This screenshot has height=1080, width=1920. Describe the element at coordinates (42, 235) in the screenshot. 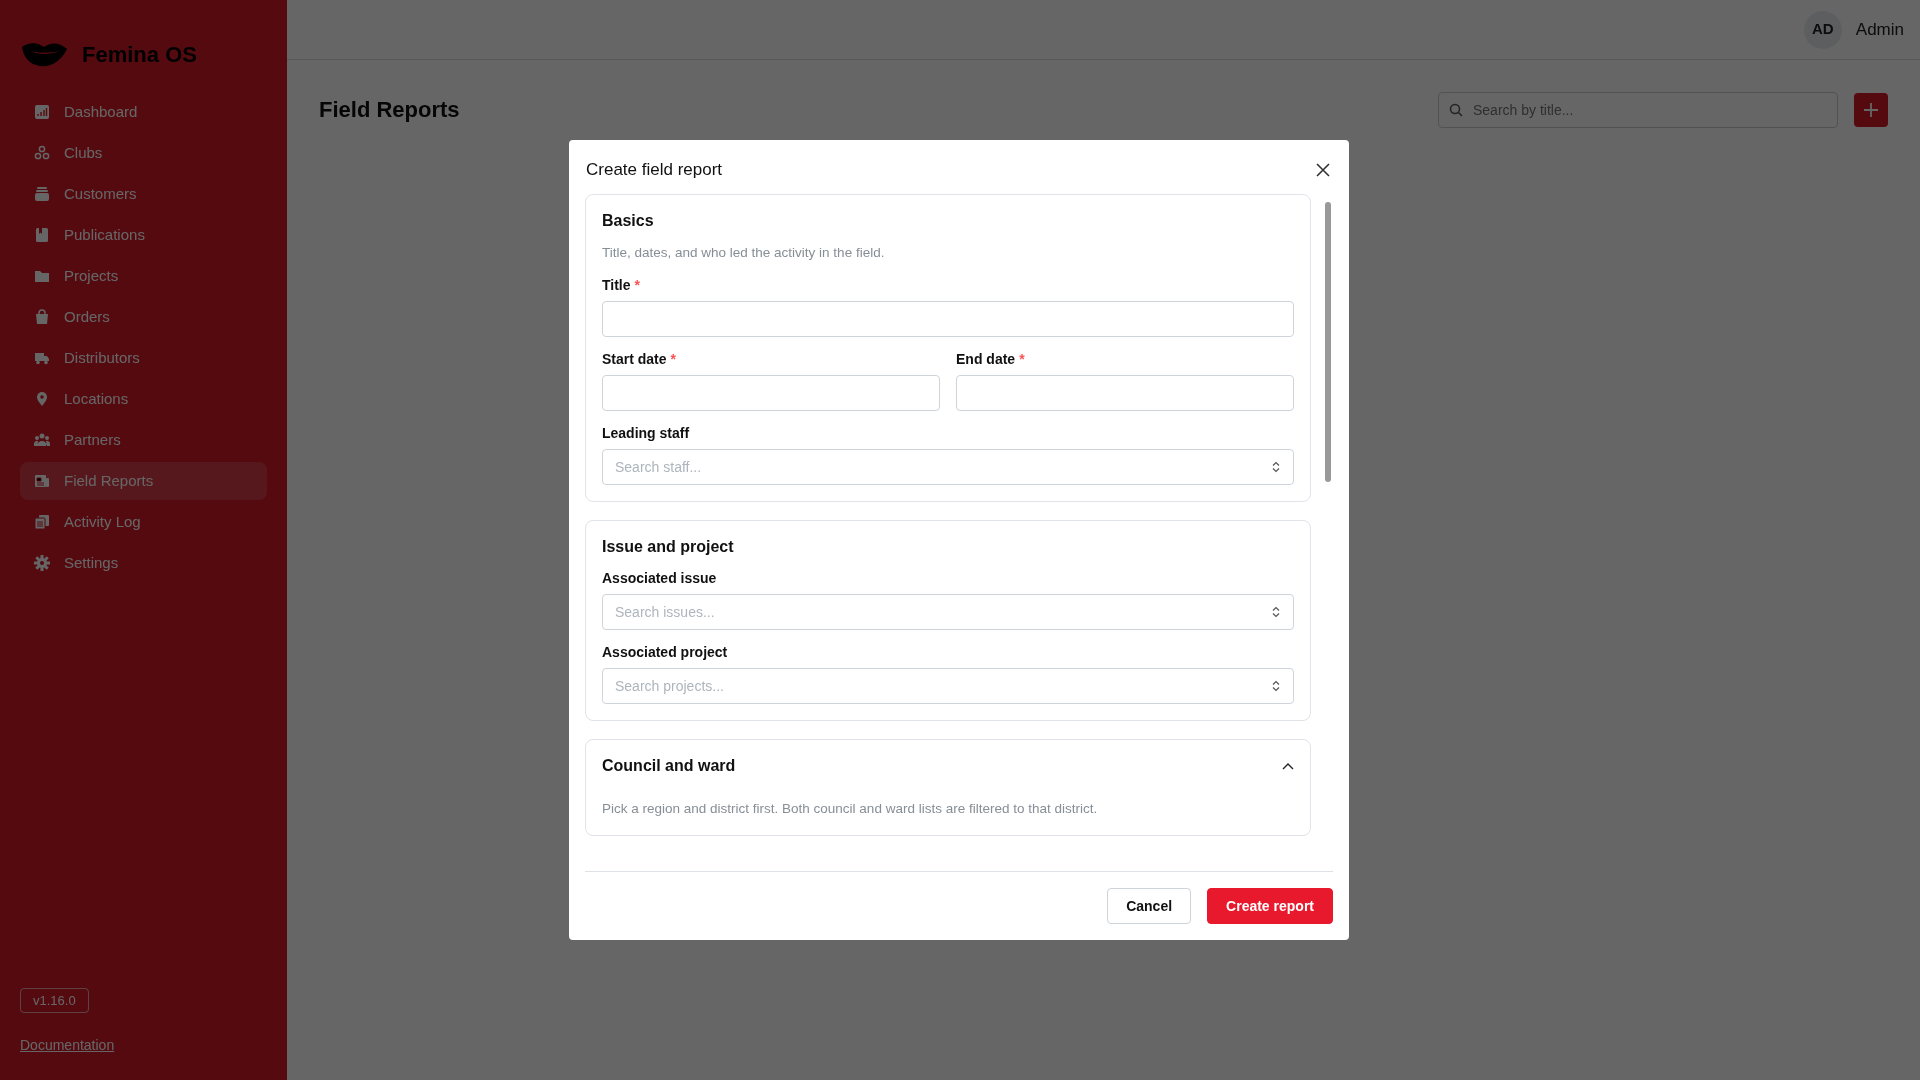

I see `book-icon` at that location.